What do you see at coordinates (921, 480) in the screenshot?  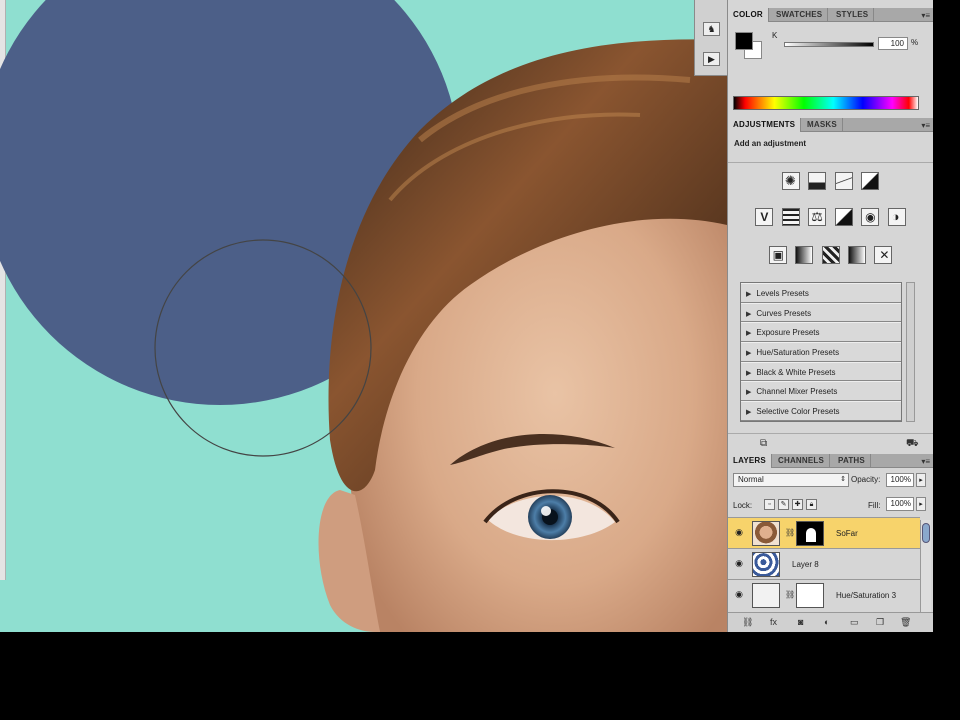 I see `opacity-dropdown-arrow: ▸` at bounding box center [921, 480].